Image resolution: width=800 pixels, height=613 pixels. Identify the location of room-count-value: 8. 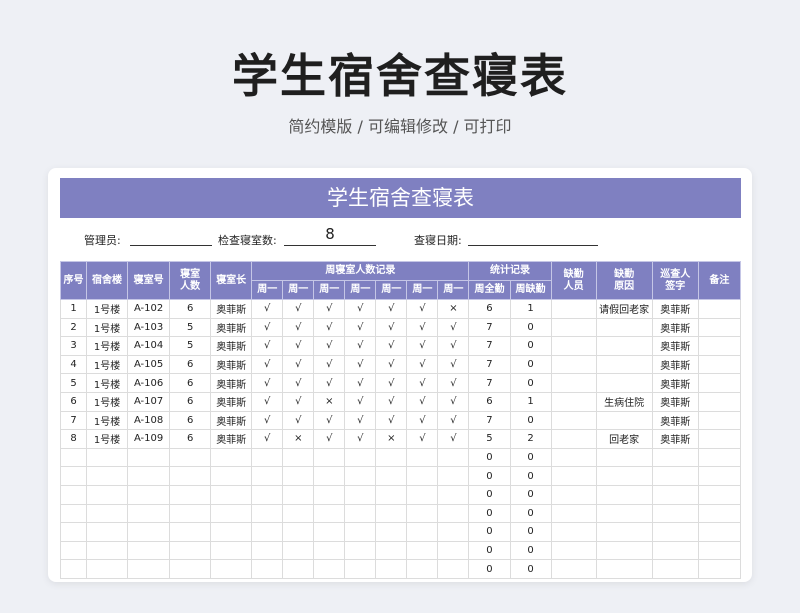
(330, 234).